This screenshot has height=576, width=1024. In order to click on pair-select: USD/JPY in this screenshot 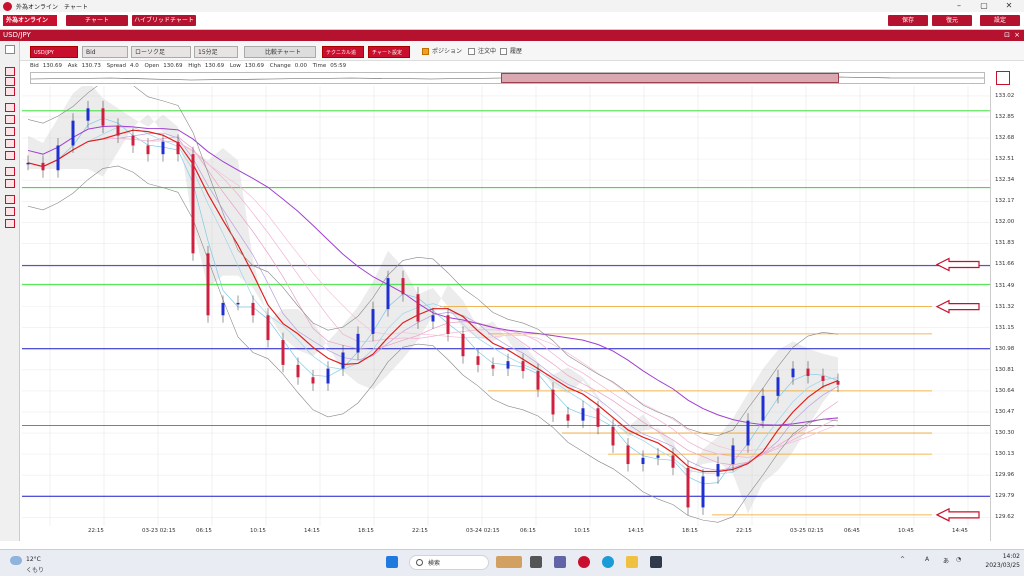, I will do `click(54, 52)`.